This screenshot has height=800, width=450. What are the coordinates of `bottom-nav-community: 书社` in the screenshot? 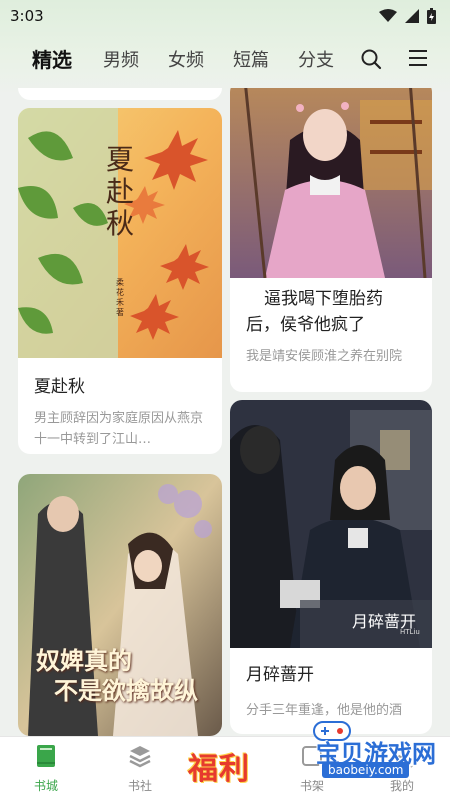 It's located at (140, 768).